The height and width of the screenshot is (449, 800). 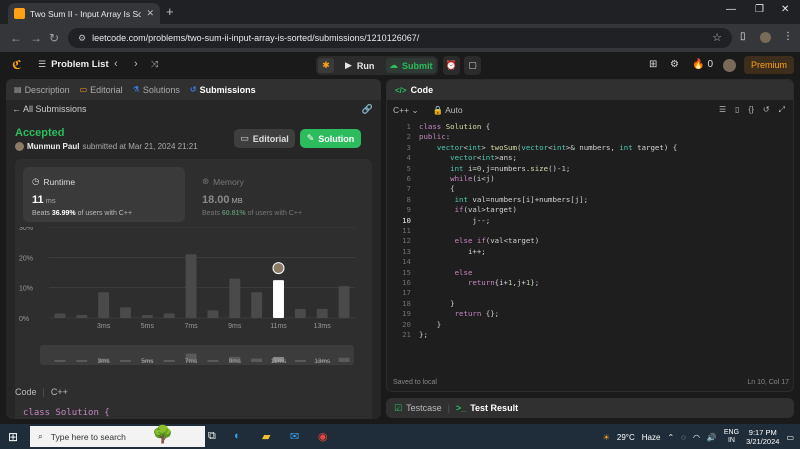 What do you see at coordinates (367, 109) in the screenshot?
I see `copy-link-icon: 🔗` at bounding box center [367, 109].